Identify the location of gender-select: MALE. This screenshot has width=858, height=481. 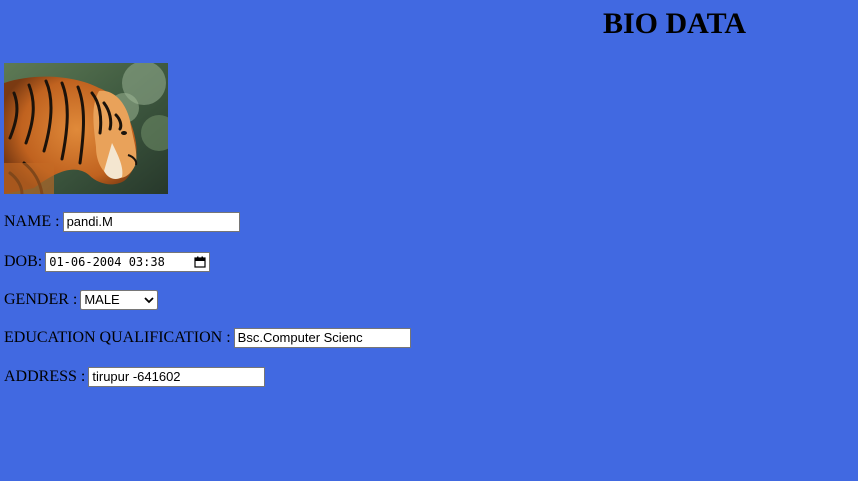
(119, 300).